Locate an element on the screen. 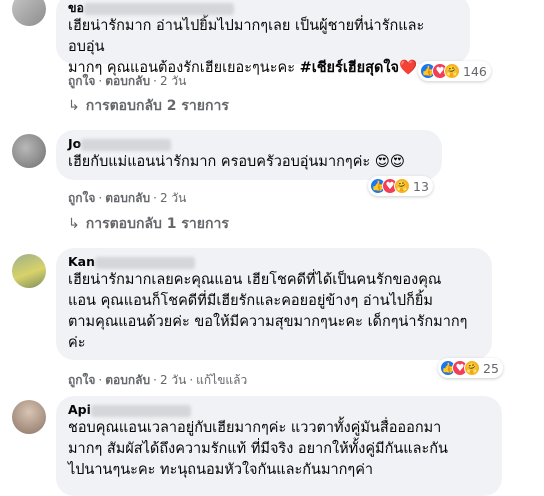  view-replies-link: ↳ การตอบกลับ 2 รายการ is located at coordinates (148, 106).